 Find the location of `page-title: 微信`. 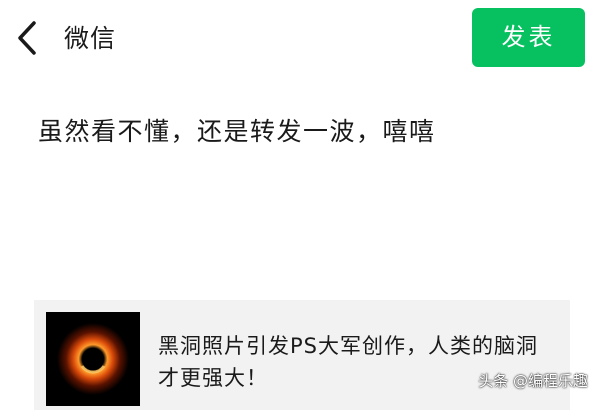

page-title: 微信 is located at coordinates (90, 38).